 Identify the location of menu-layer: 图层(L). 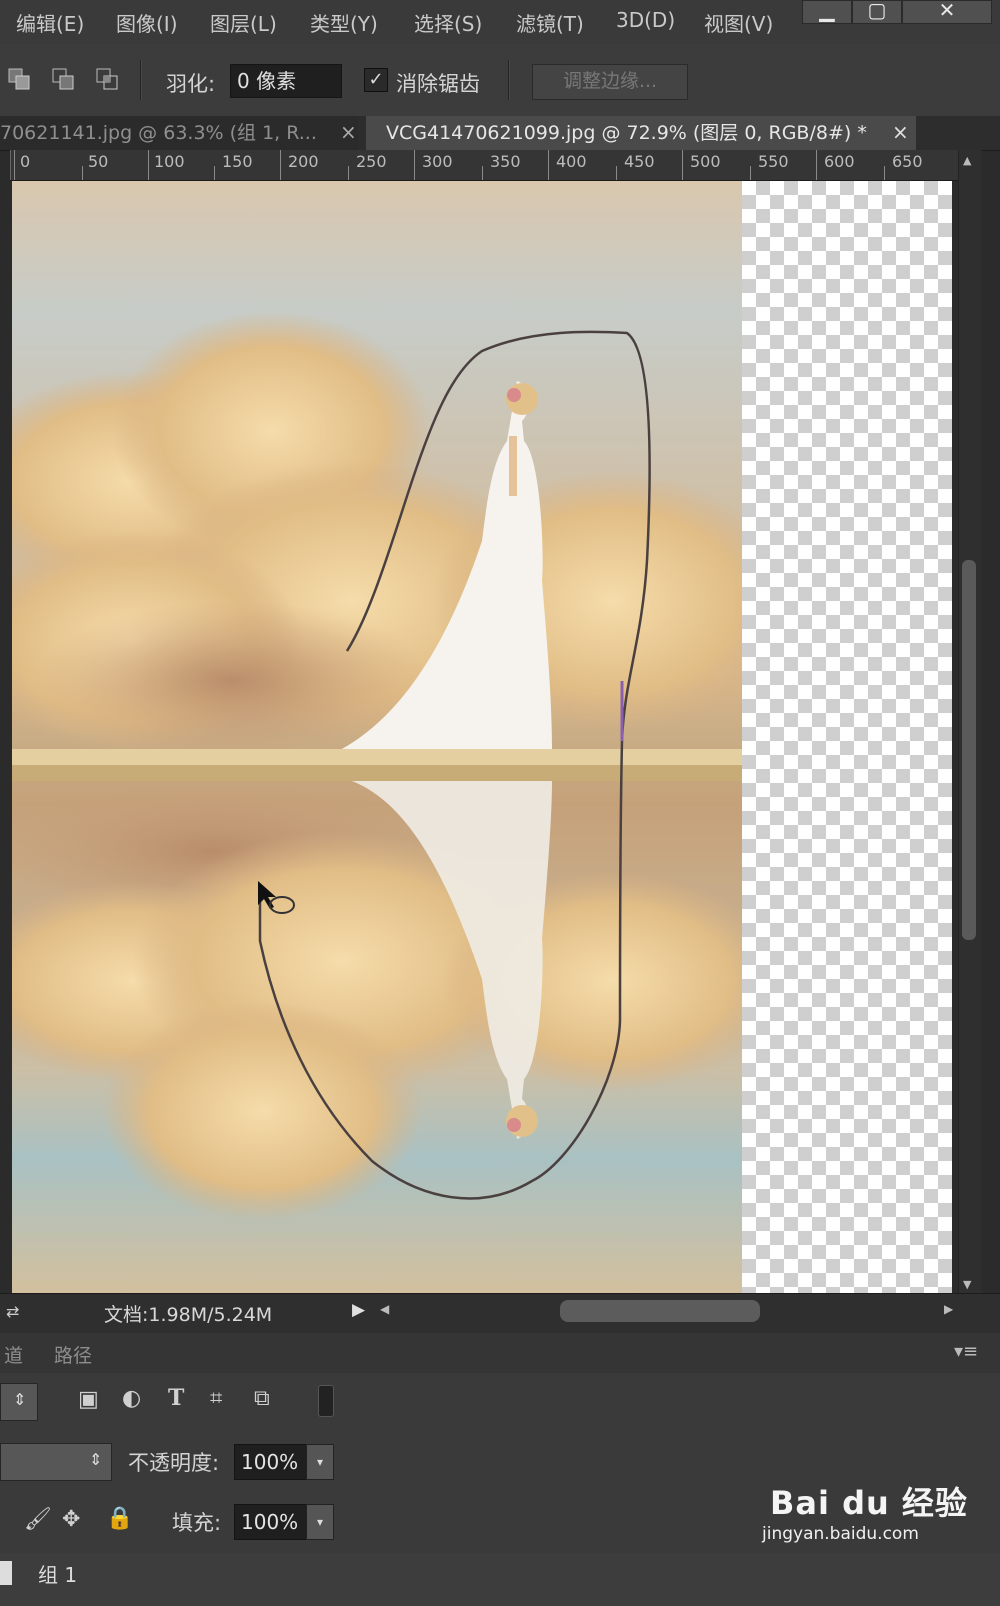
(243, 22).